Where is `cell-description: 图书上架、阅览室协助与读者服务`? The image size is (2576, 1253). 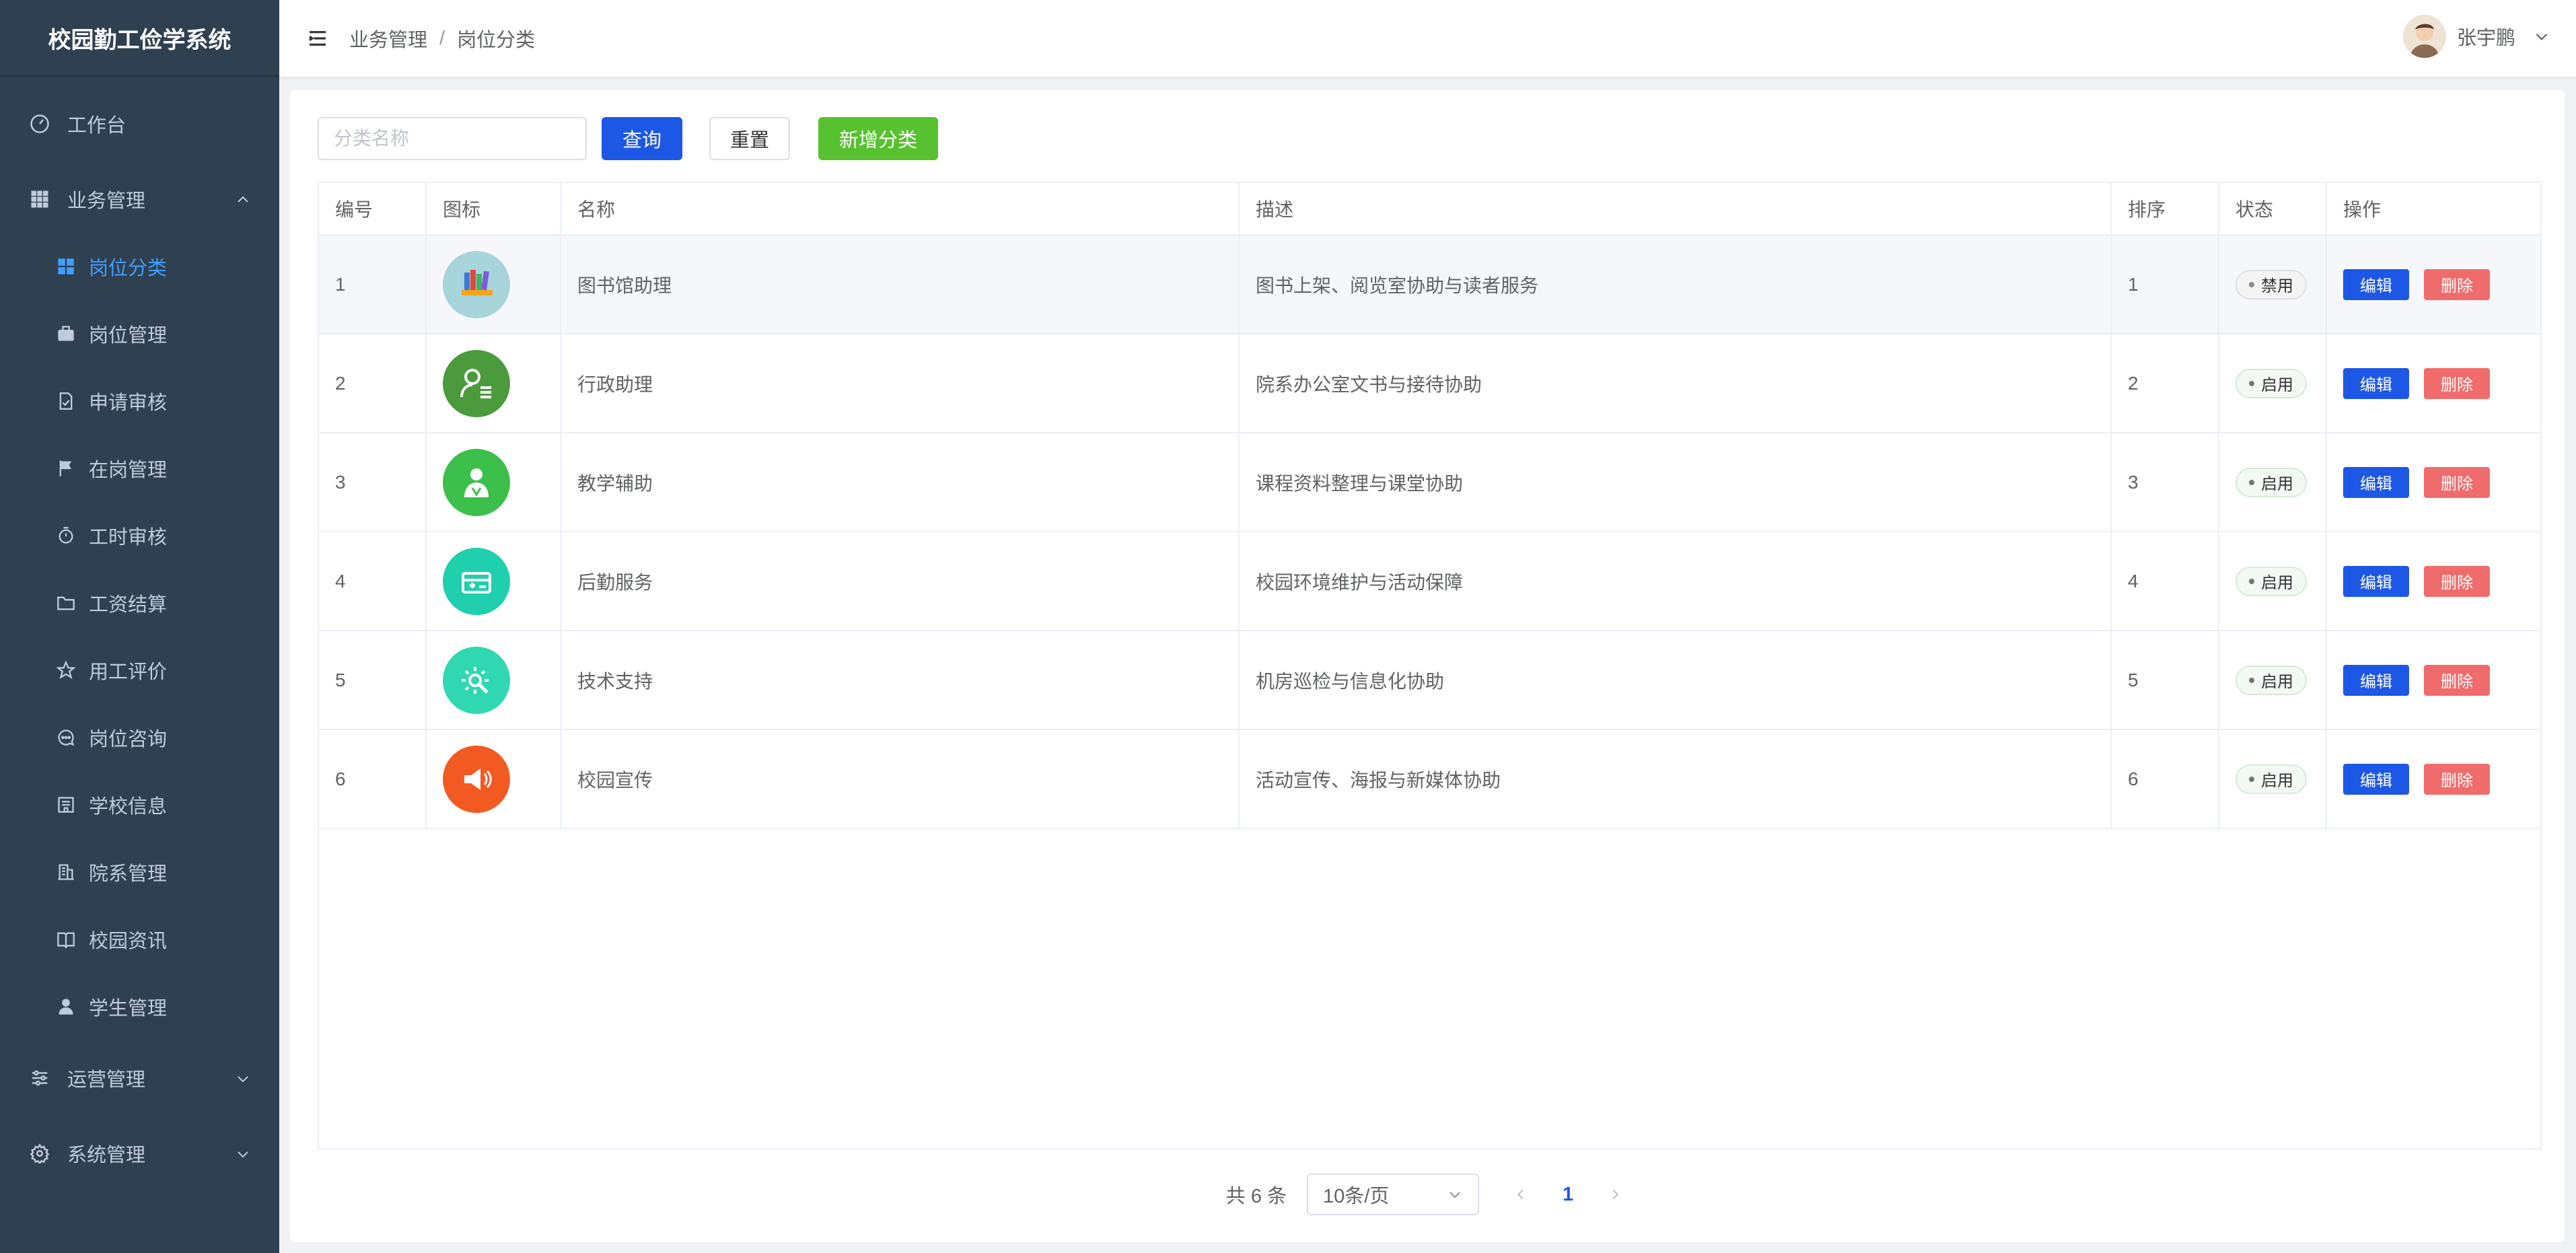
cell-description: 图书上架、阅览室协助与读者服务 is located at coordinates (1676, 285).